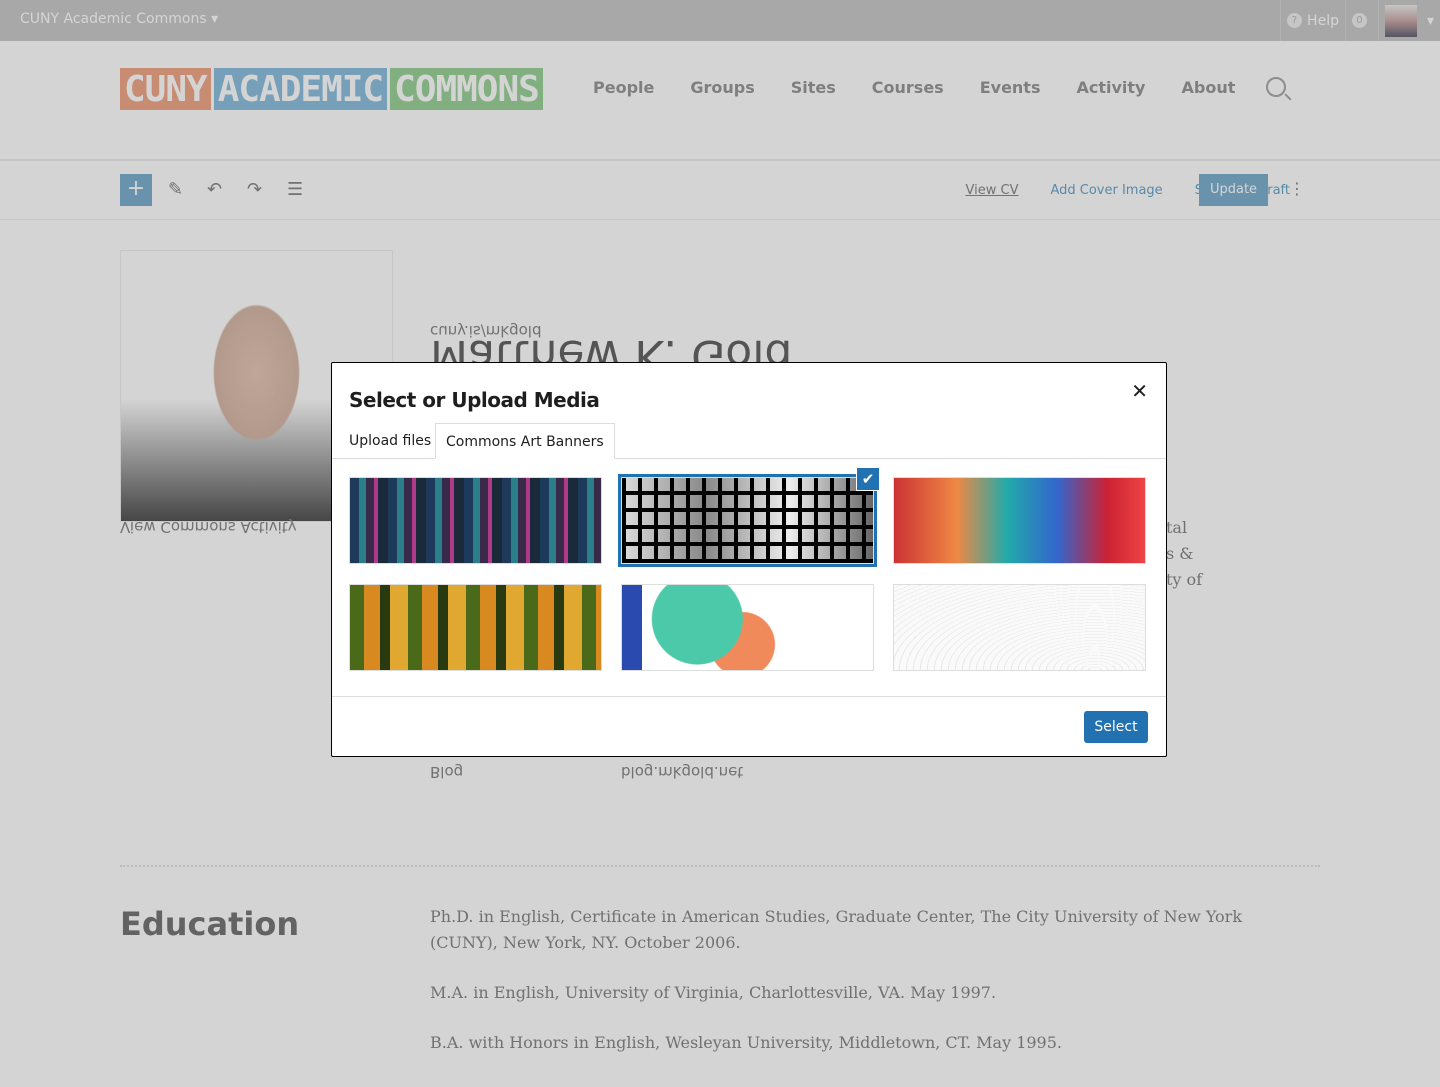  Describe the element at coordinates (868, 479) in the screenshot. I see `checkmark-icon: ✔` at that location.